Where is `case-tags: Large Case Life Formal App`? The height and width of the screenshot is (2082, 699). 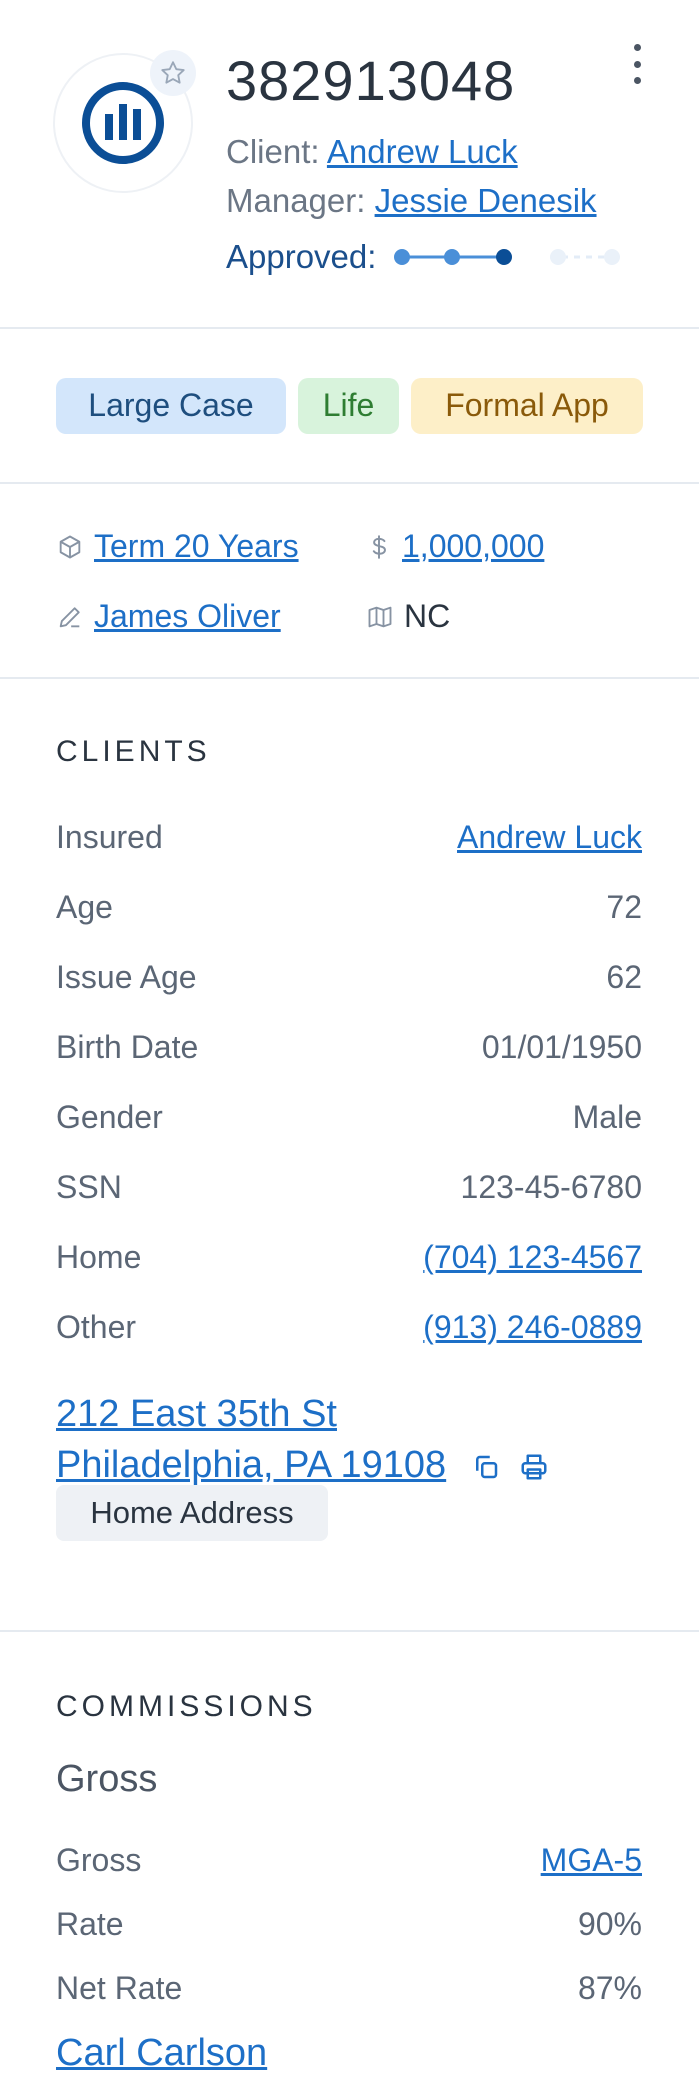
case-tags: Large Case Life Formal App is located at coordinates (349, 405).